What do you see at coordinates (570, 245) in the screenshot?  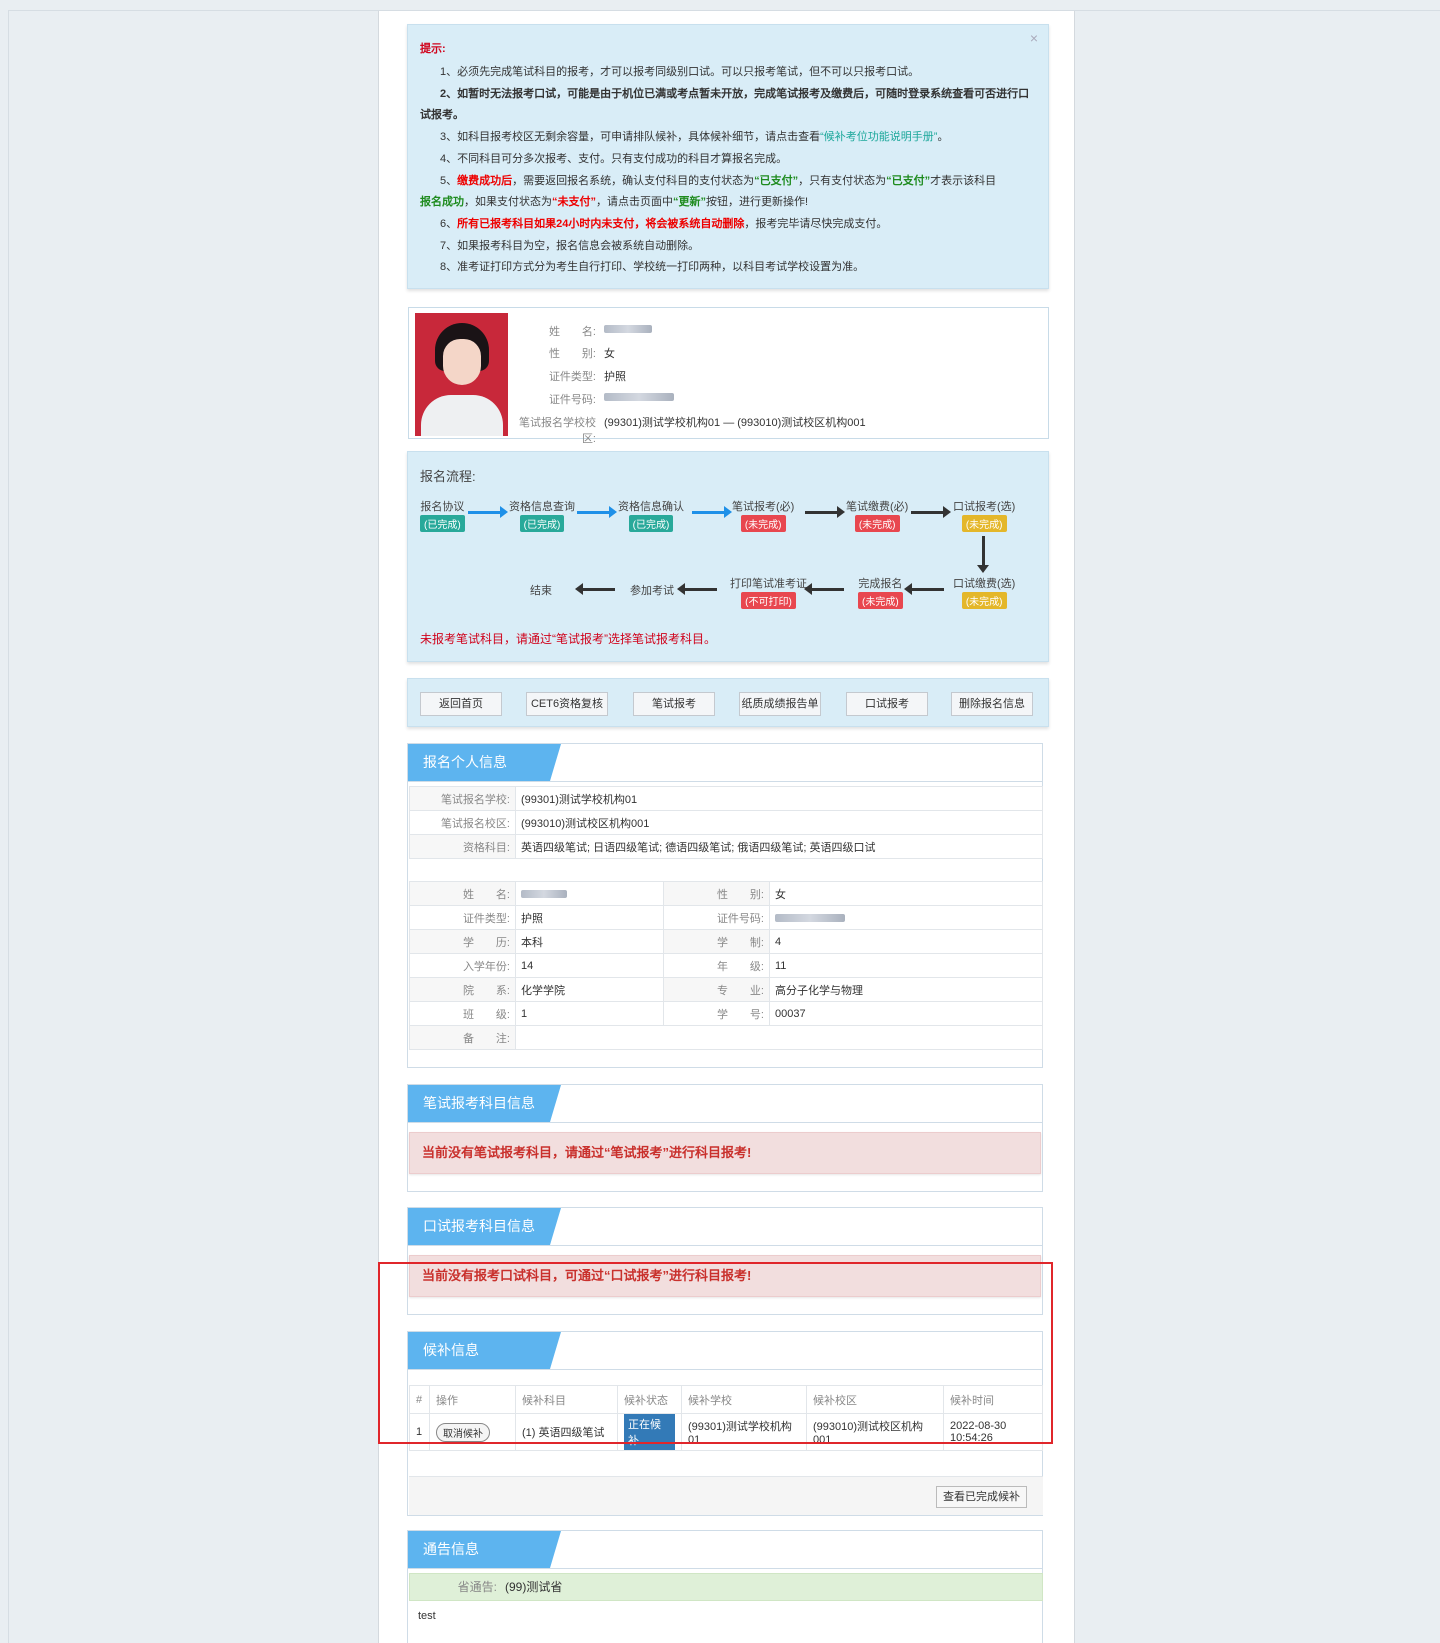 I see `tip-7: 7、如果报考科目为空，报名信息会被系统自动删除。` at bounding box center [570, 245].